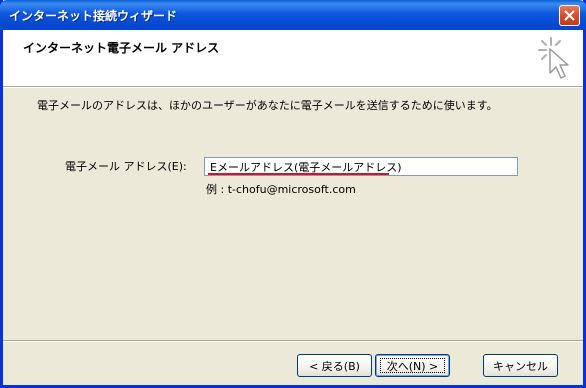 The height and width of the screenshot is (388, 586). I want to click on window-title: インターネット接続ウィザード, so click(93, 16).